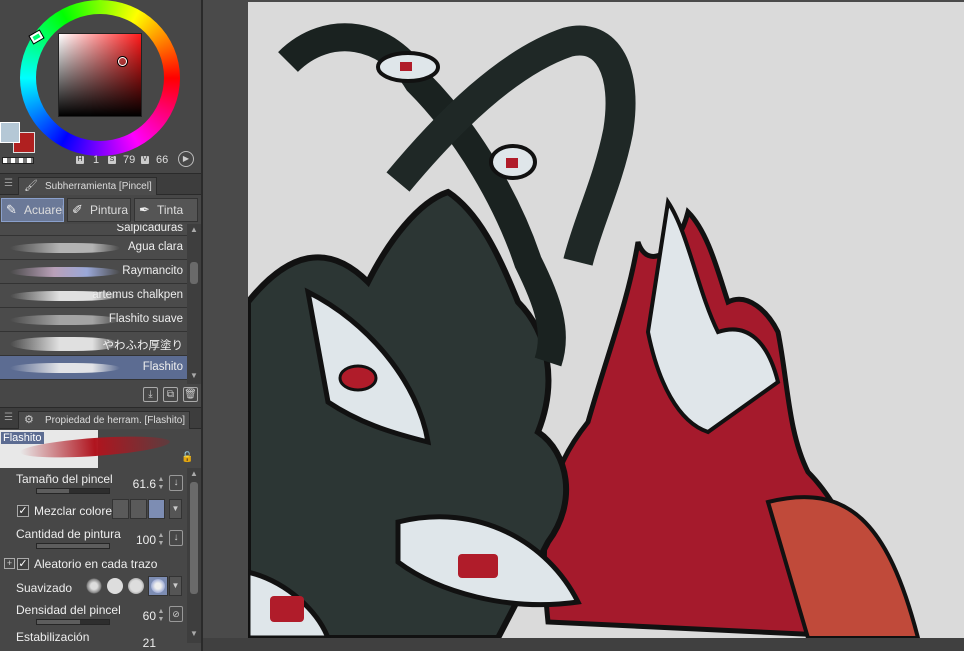 Image resolution: width=964 pixels, height=651 pixels. I want to click on paint-amount-value: 100, so click(141, 540).